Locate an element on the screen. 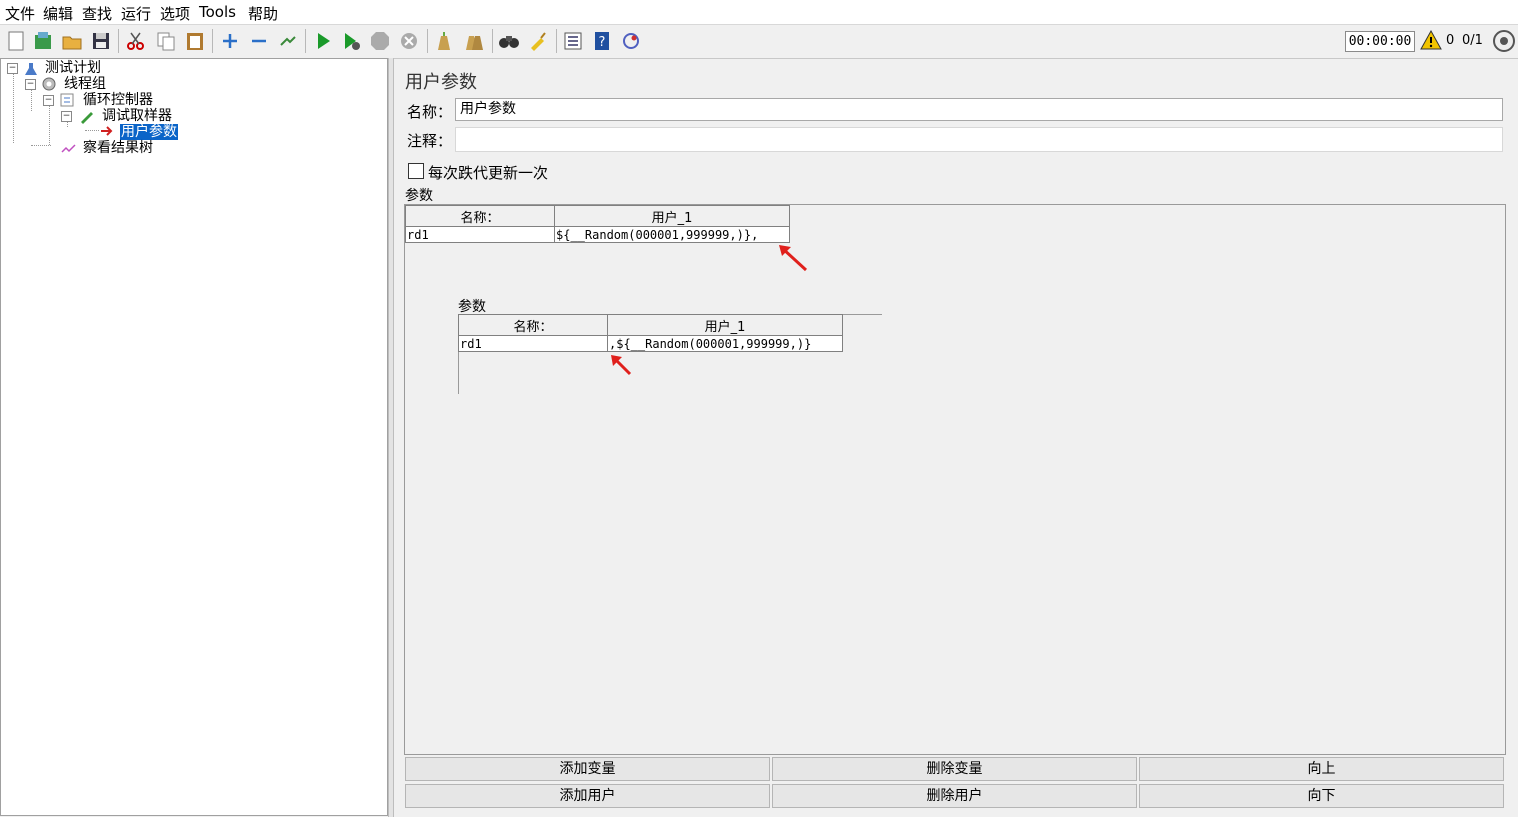 This screenshot has width=1518, height=817. menu-tools: Tools is located at coordinates (217, 12).